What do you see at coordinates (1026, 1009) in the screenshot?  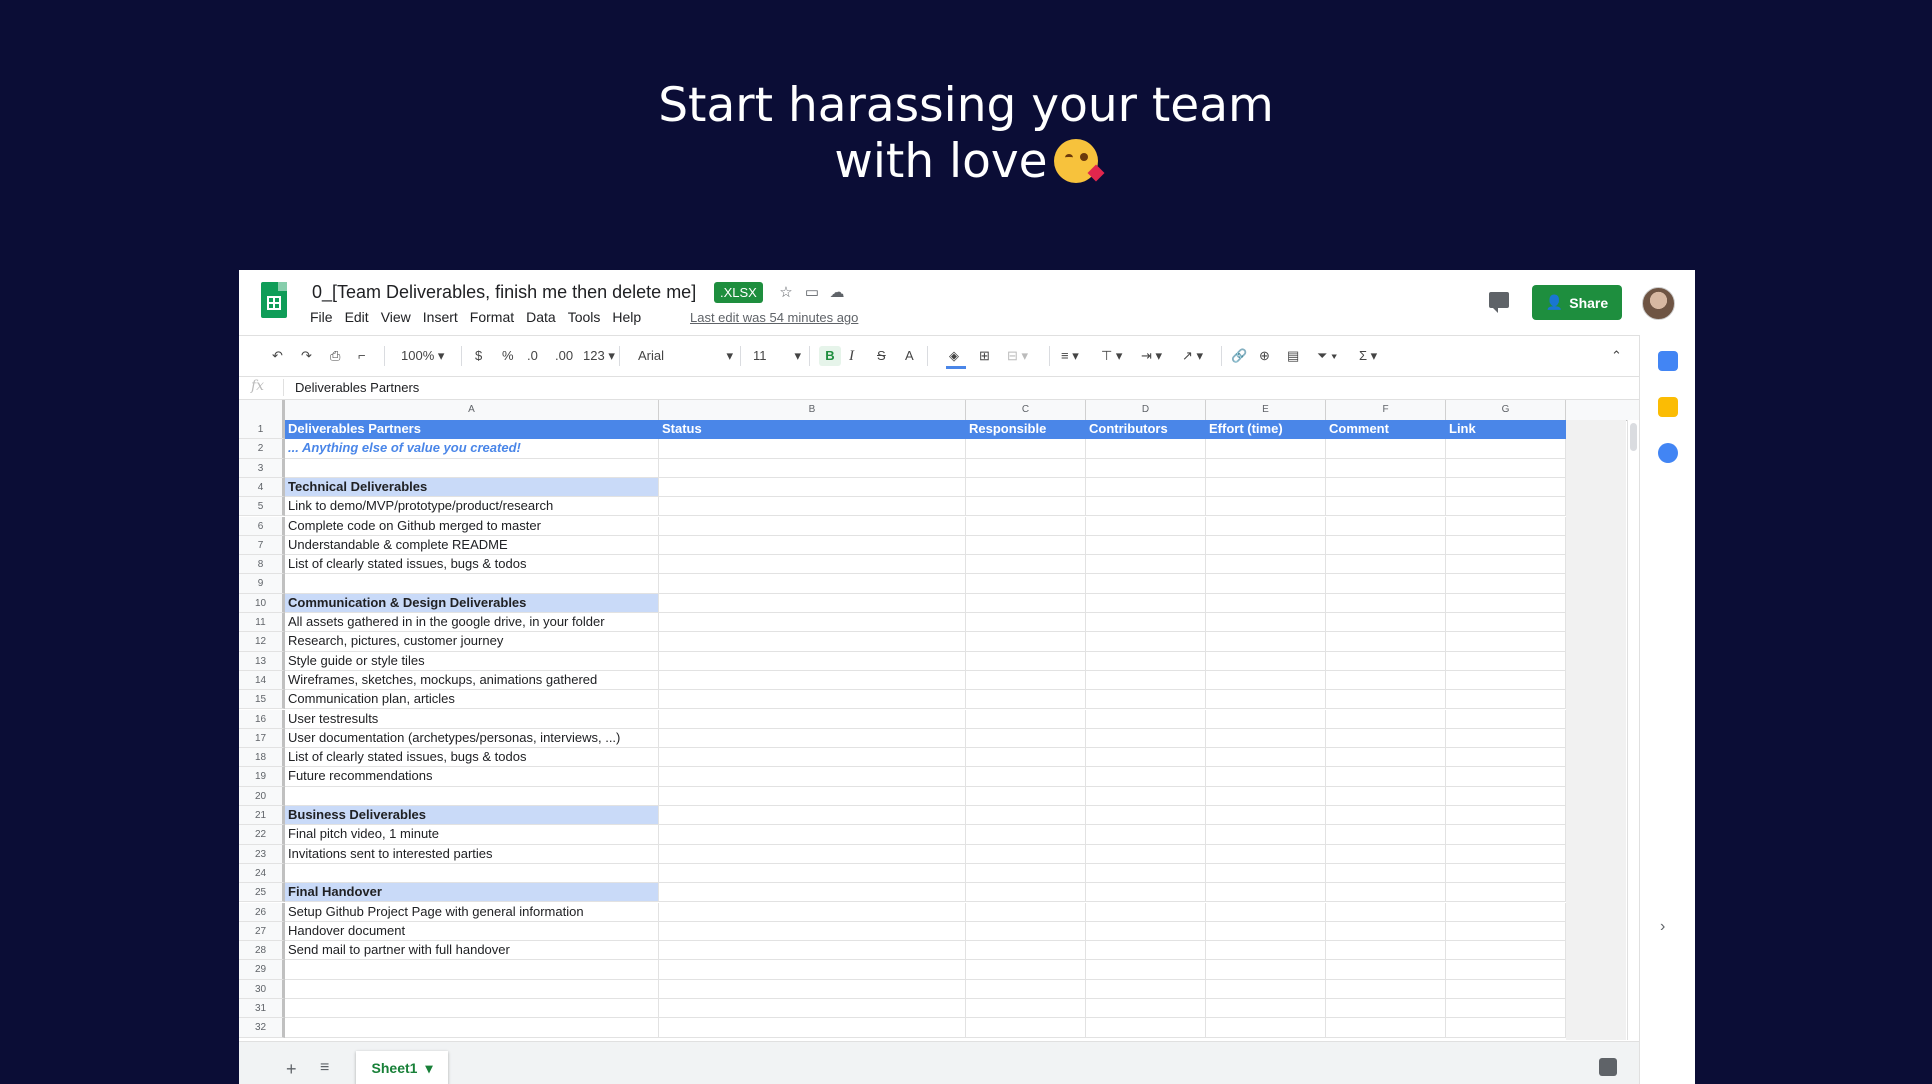 I see `cell-c31` at bounding box center [1026, 1009].